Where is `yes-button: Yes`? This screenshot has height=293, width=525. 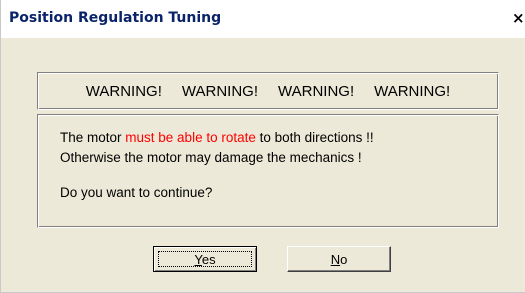 yes-button: Yes is located at coordinates (205, 259).